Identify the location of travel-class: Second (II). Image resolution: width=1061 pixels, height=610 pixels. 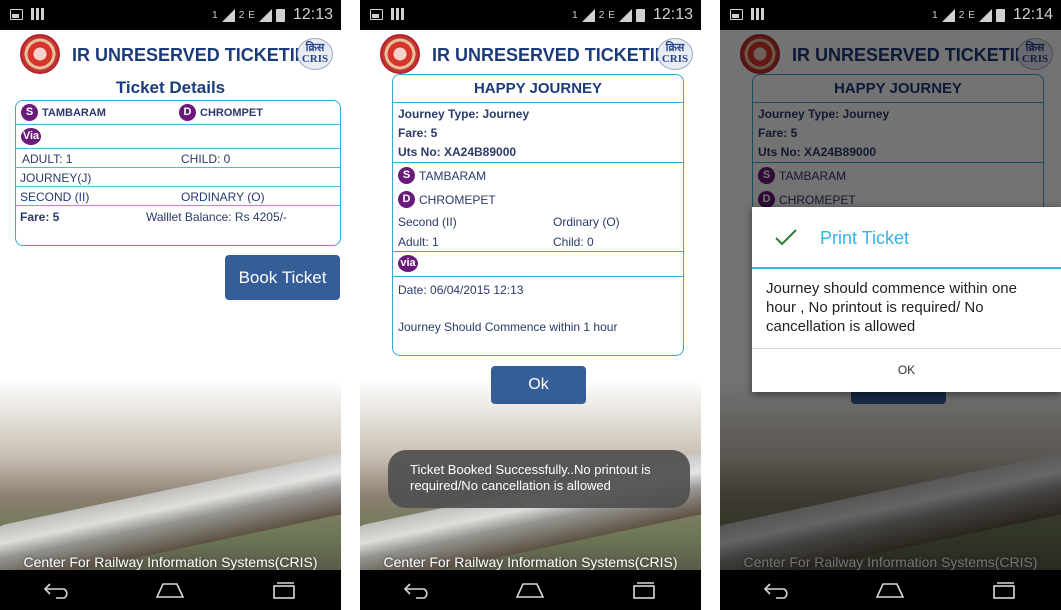
(427, 222).